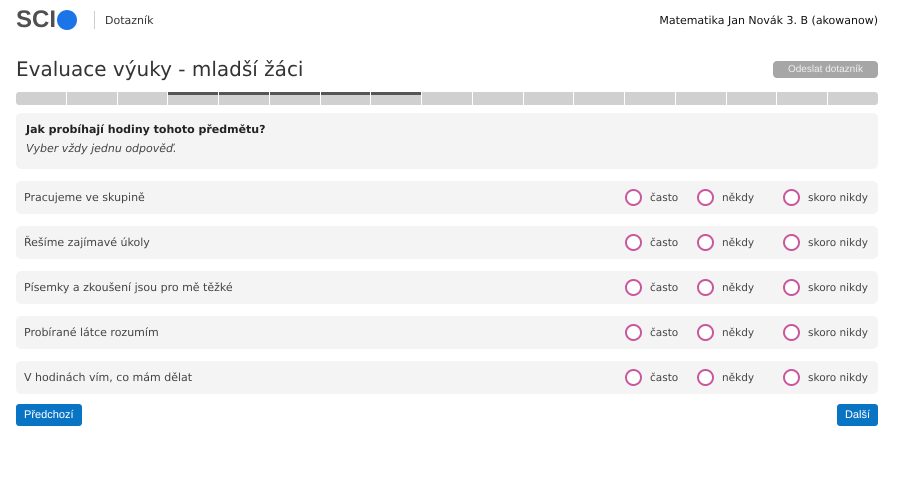 The height and width of the screenshot is (484, 900). Describe the element at coordinates (768, 20) in the screenshot. I see `context-label: Matematika Jan Novák 3. B (akowanow)` at that location.